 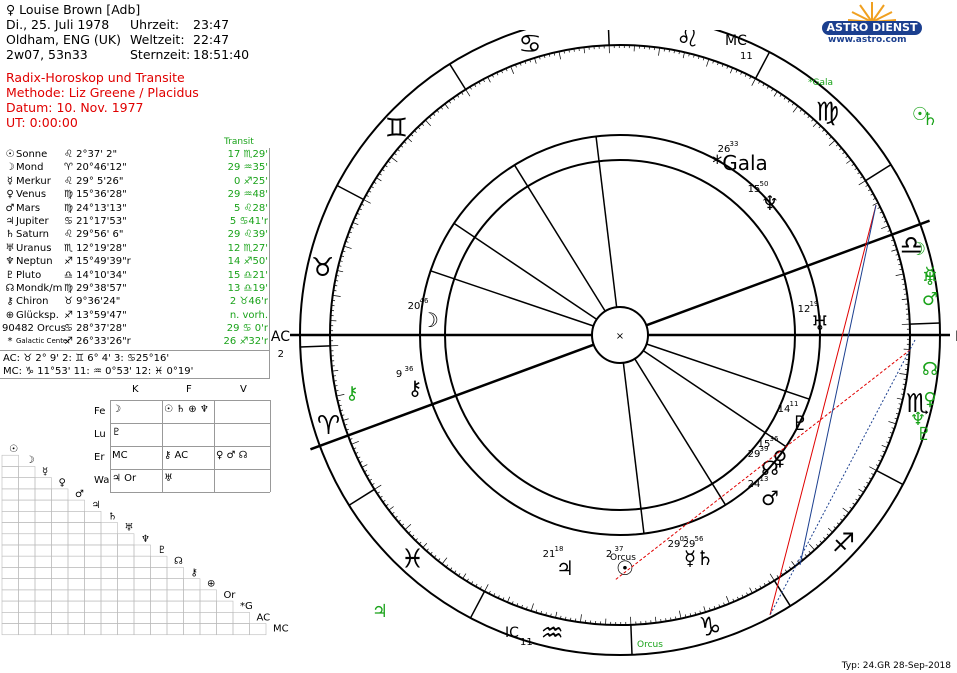 What do you see at coordinates (247, 235) in the screenshot?
I see `planet-transit: 29 ♌39'` at bounding box center [247, 235].